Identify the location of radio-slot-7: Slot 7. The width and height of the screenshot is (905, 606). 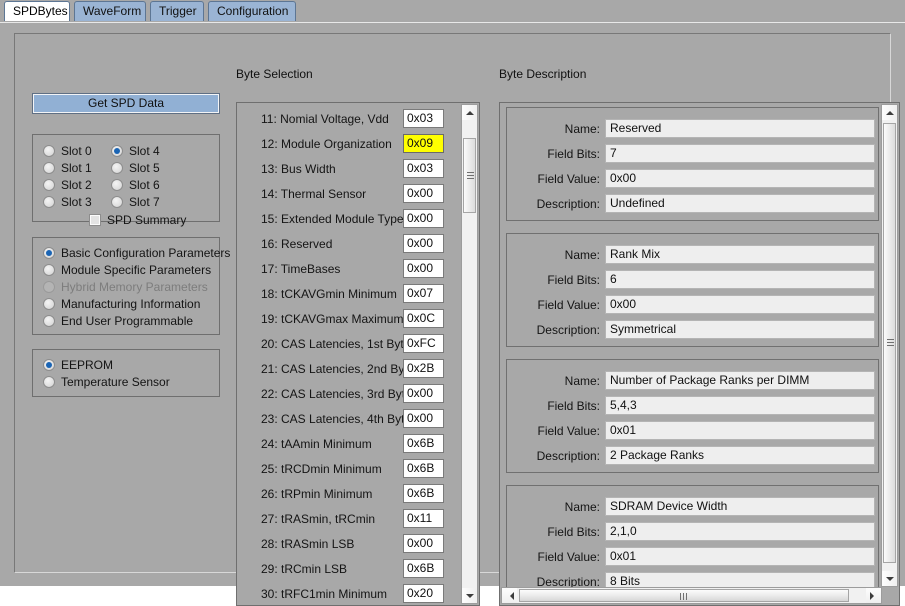
(135, 202).